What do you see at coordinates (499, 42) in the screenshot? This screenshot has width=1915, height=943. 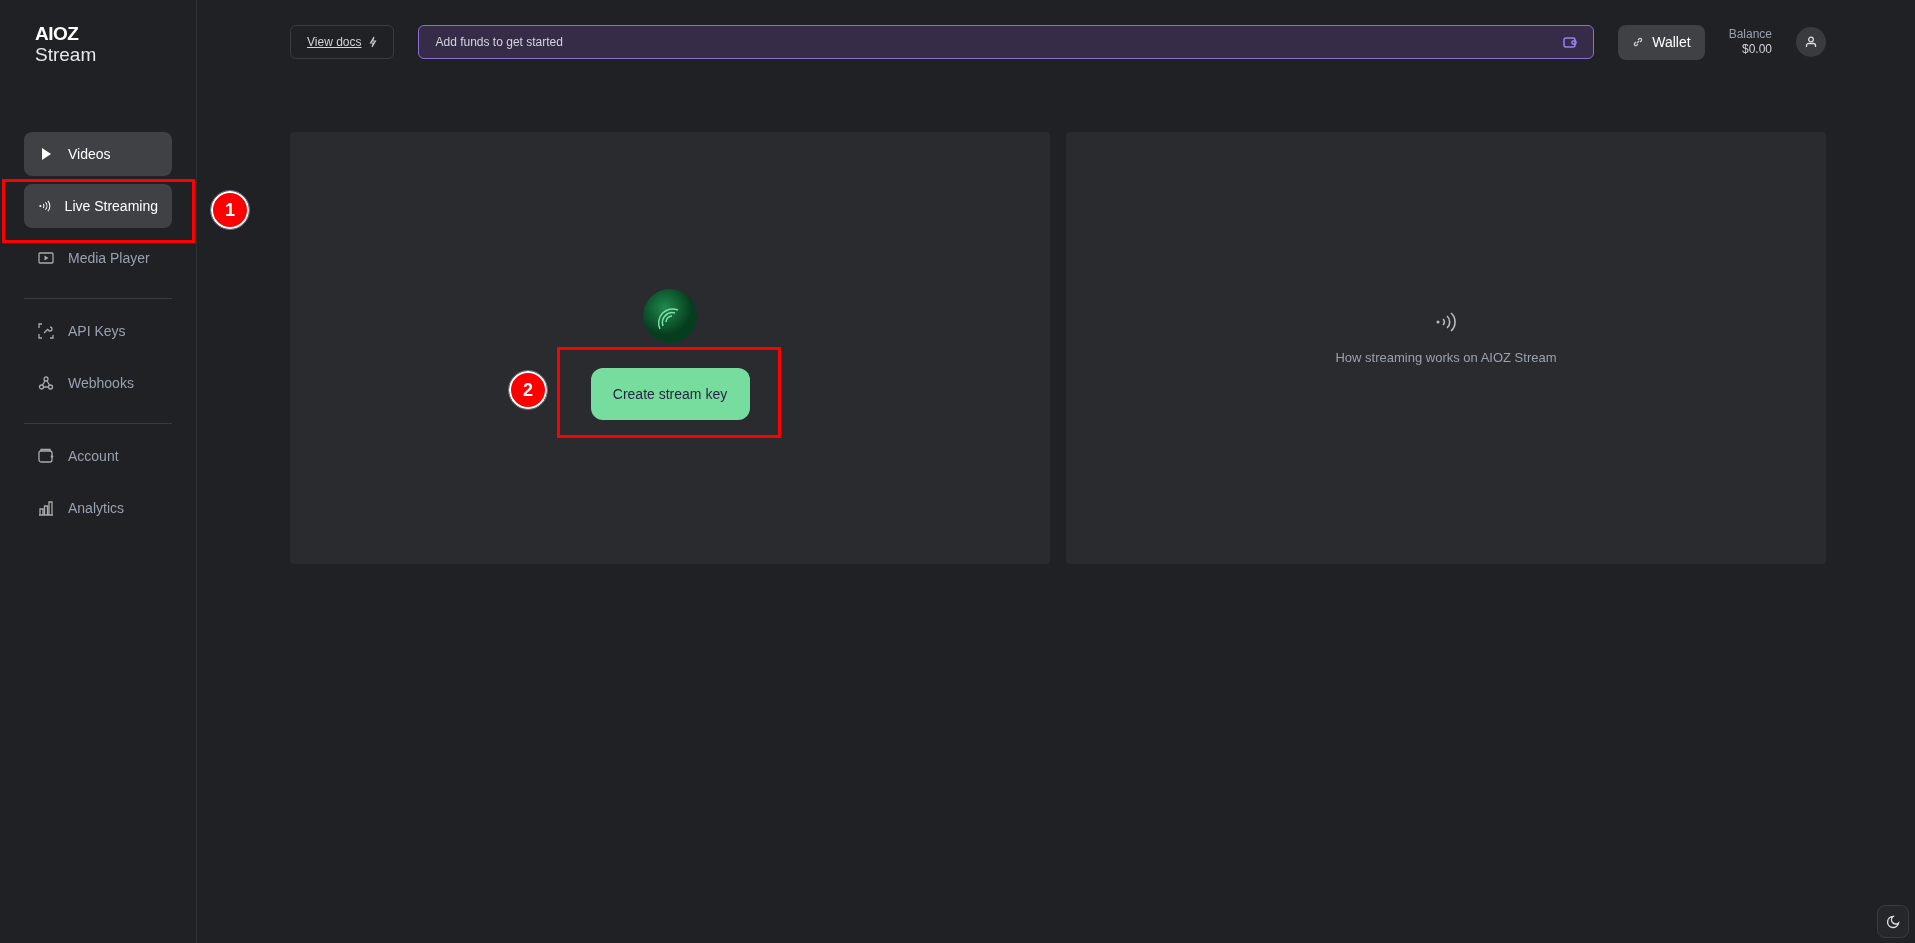 I see `banner-text: Add funds to get started` at bounding box center [499, 42].